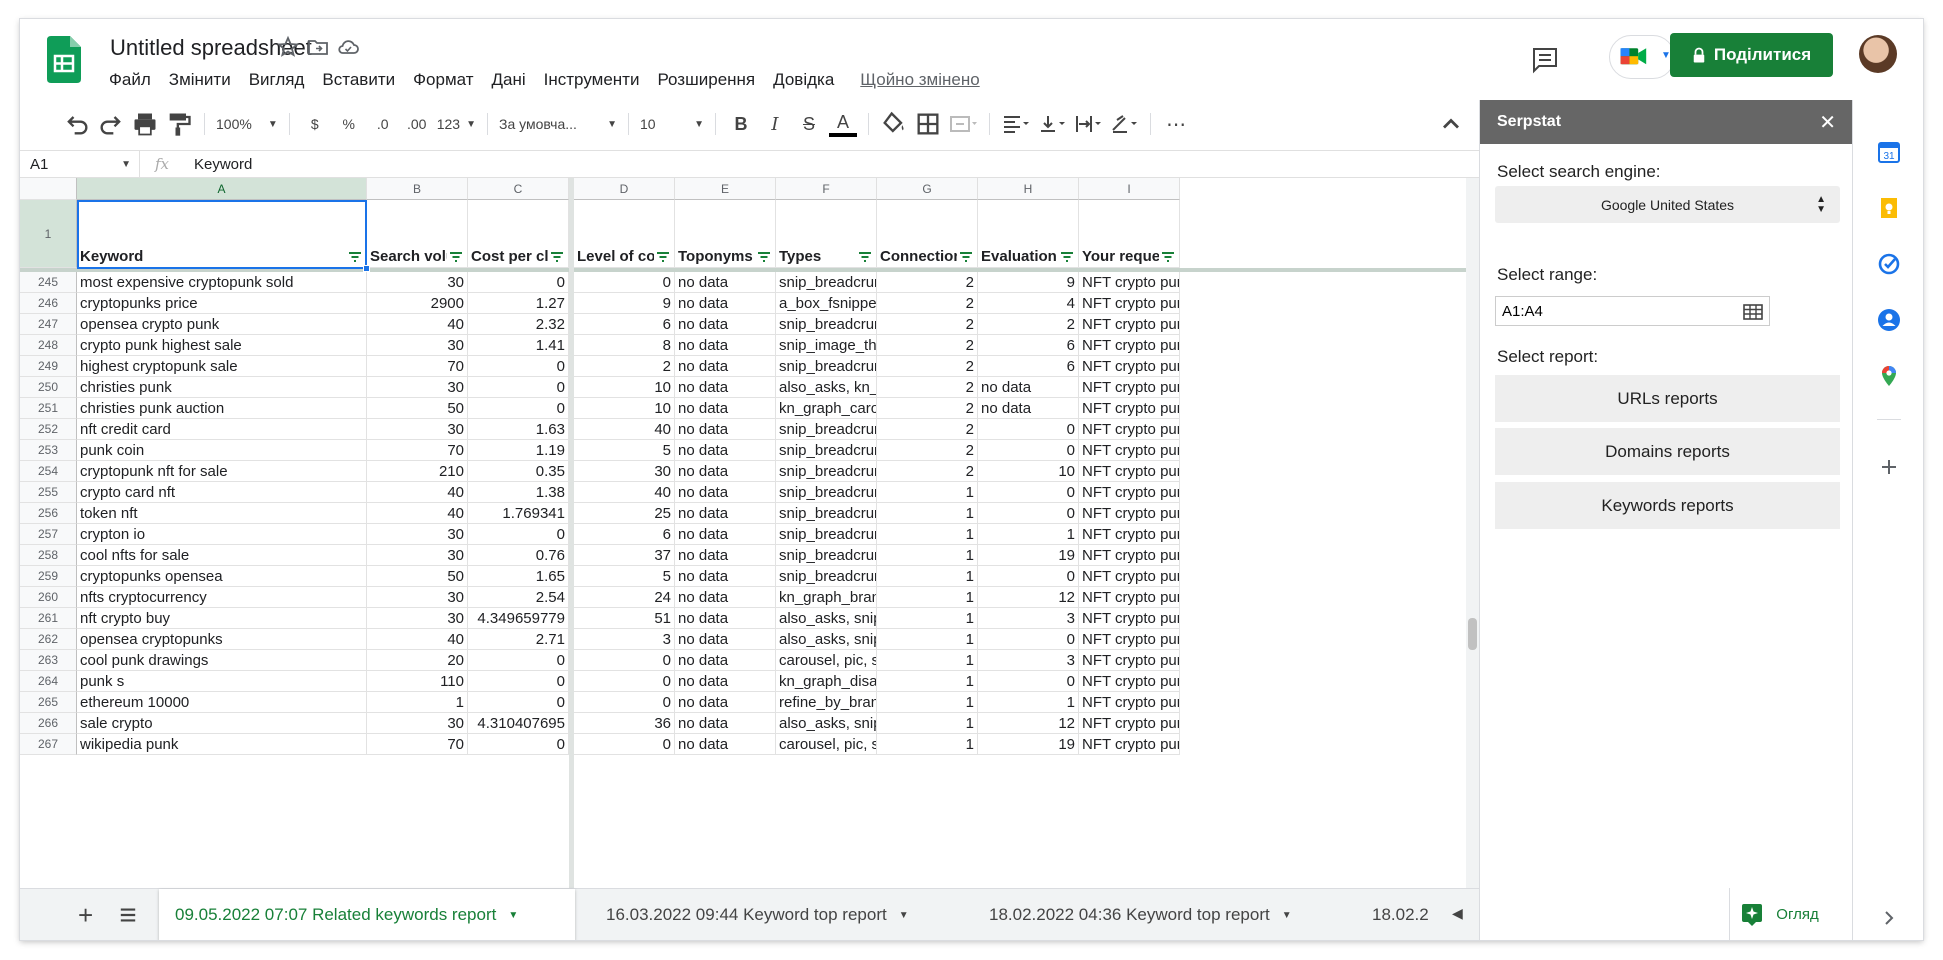 This screenshot has height=960, width=1943. Describe the element at coordinates (624, 597) in the screenshot. I see `table-cell: 24` at that location.